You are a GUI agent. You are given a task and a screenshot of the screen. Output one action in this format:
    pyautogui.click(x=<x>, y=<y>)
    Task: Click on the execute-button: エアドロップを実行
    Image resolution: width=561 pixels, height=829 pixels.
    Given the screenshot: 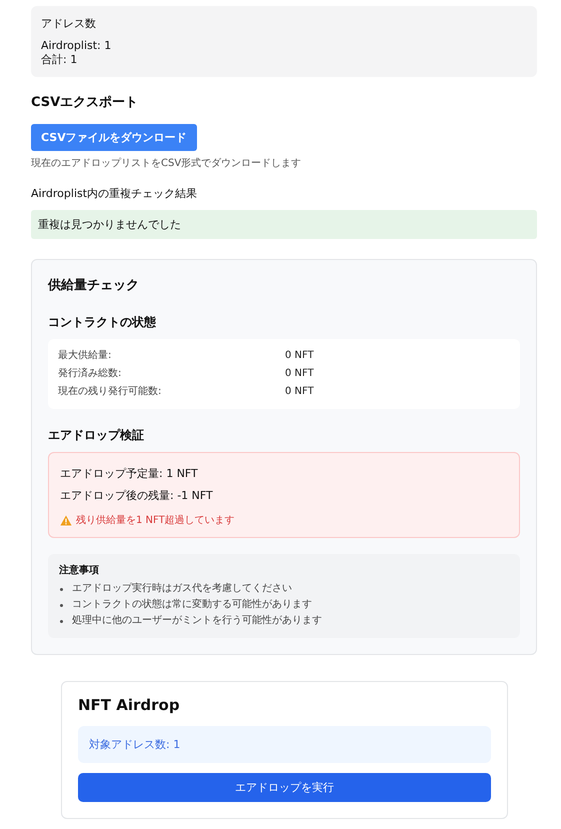 What is the action you would take?
    pyautogui.click(x=284, y=787)
    